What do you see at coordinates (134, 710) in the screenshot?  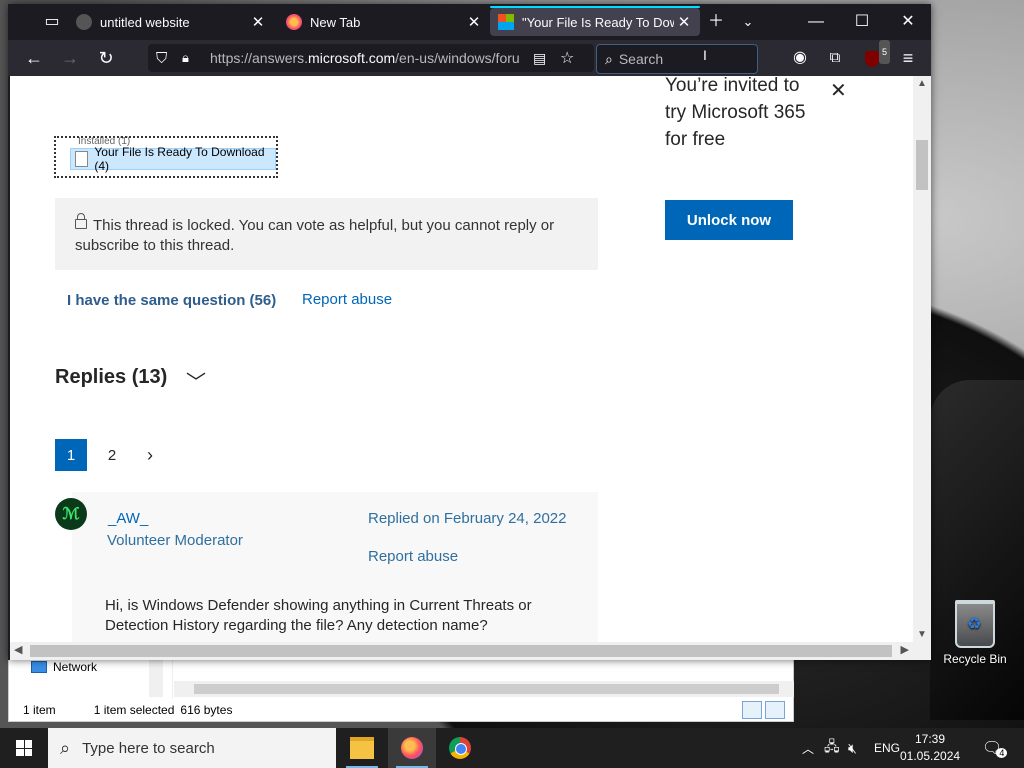 I see `status-selected: 1 item selected` at bounding box center [134, 710].